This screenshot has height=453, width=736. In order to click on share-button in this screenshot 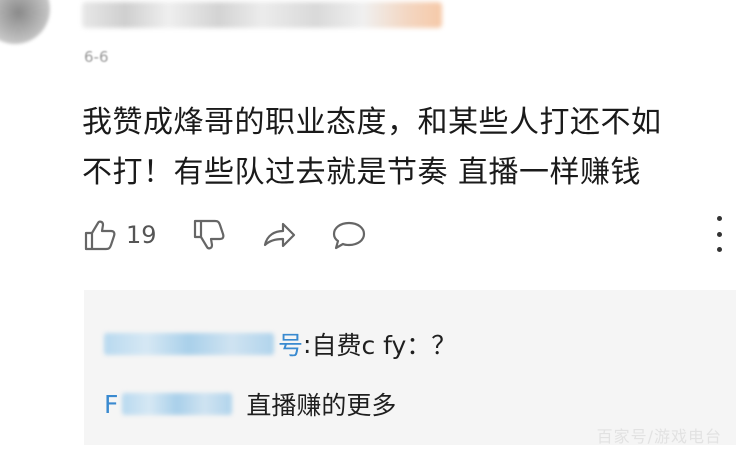, I will do `click(279, 235)`.